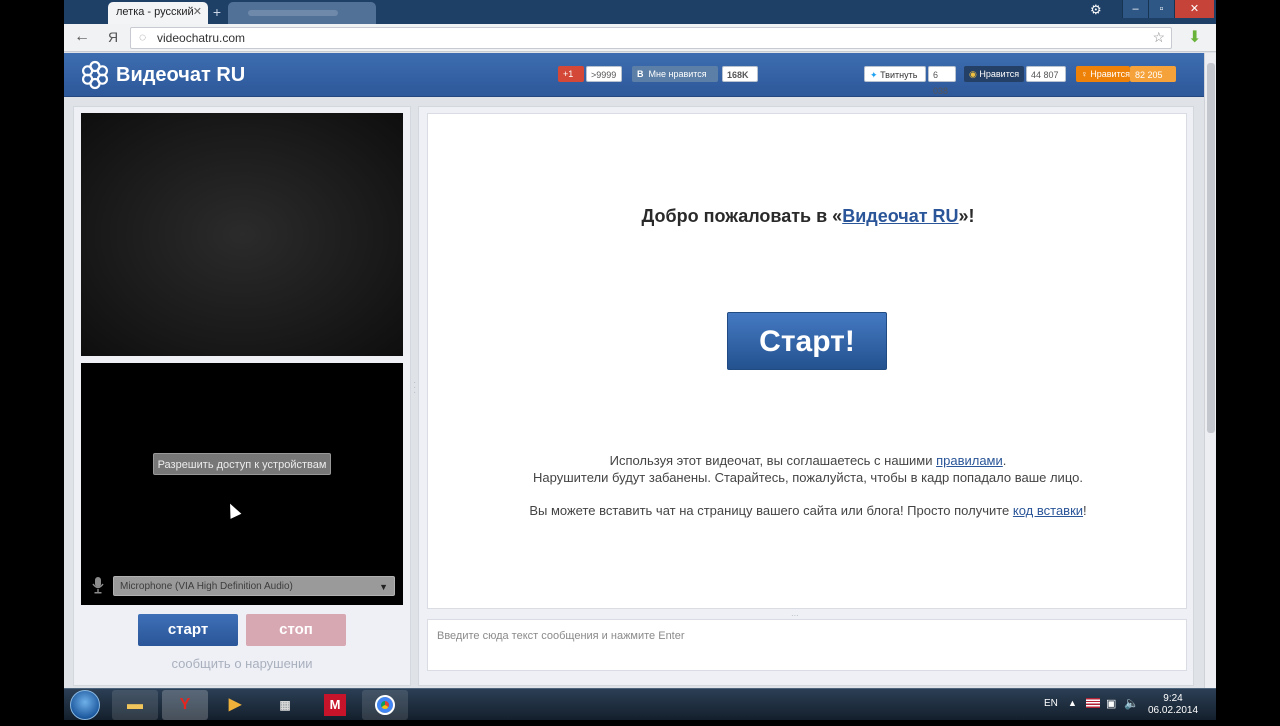 This screenshot has width=1280, height=726. Describe the element at coordinates (651, 38) in the screenshot. I see `address-bar: ◌ videochatru.com ☆` at that location.